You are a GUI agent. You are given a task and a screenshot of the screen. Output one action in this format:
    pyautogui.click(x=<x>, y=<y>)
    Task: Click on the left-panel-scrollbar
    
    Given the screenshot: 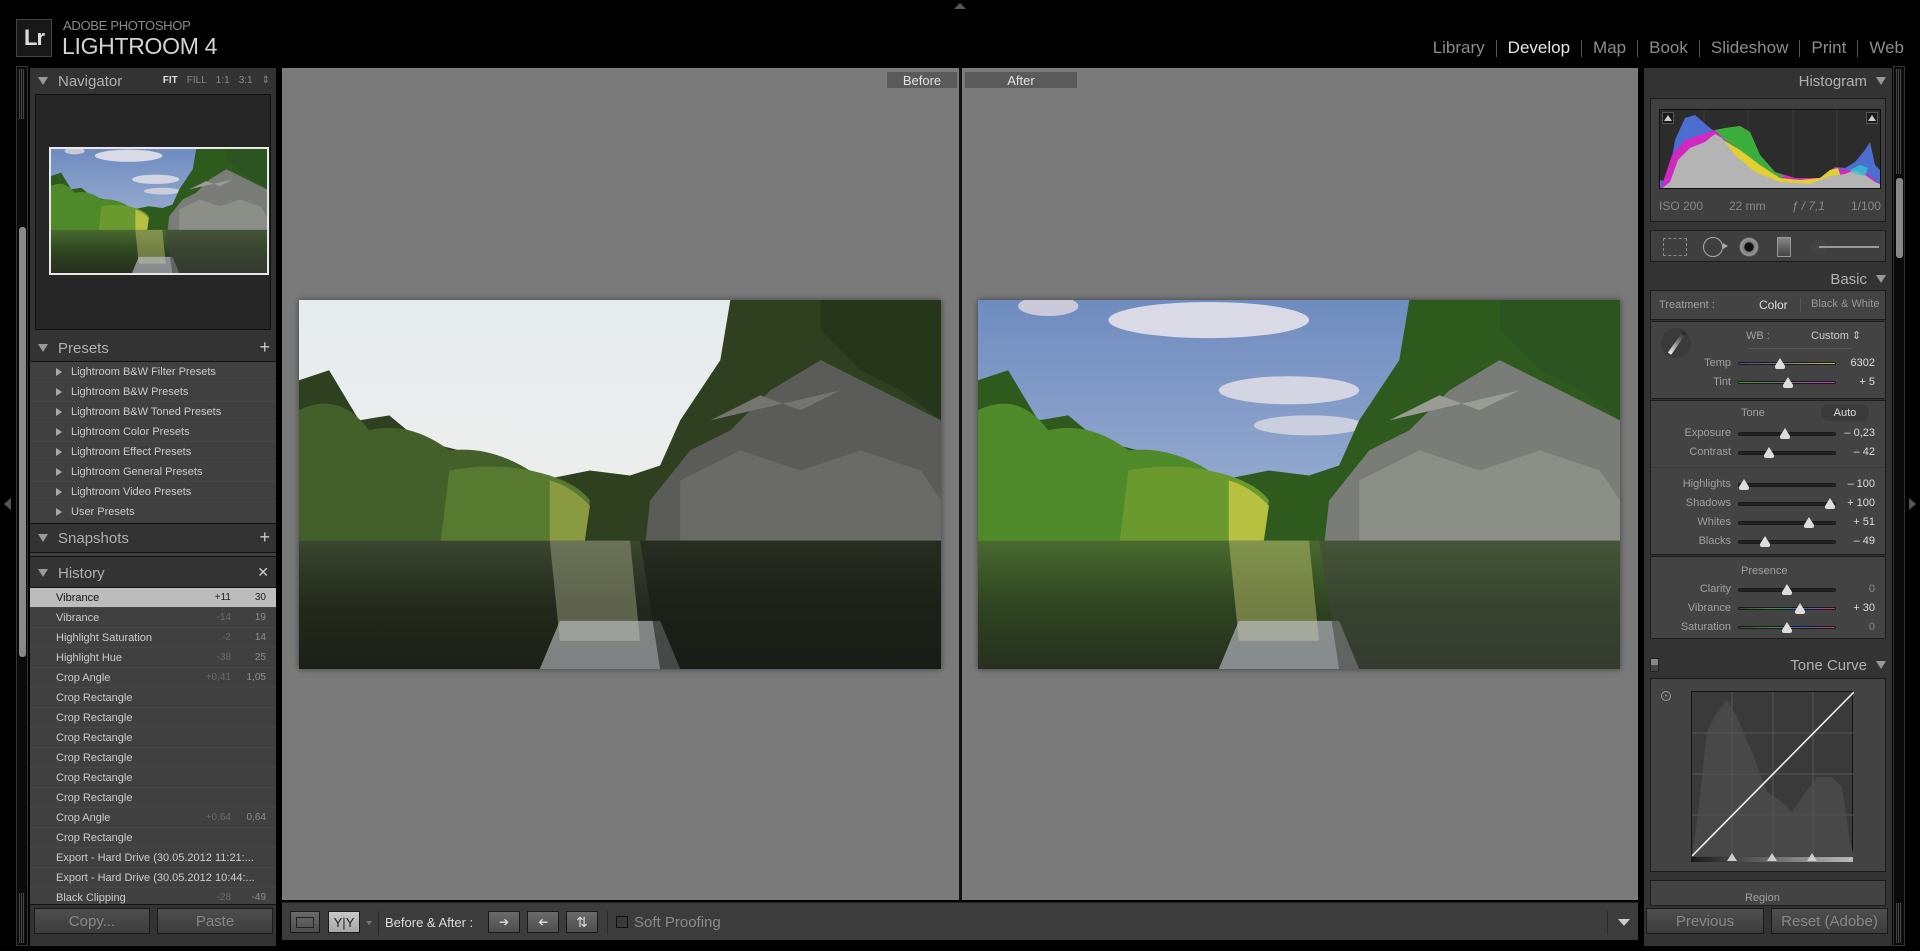 What is the action you would take?
    pyautogui.click(x=22, y=506)
    